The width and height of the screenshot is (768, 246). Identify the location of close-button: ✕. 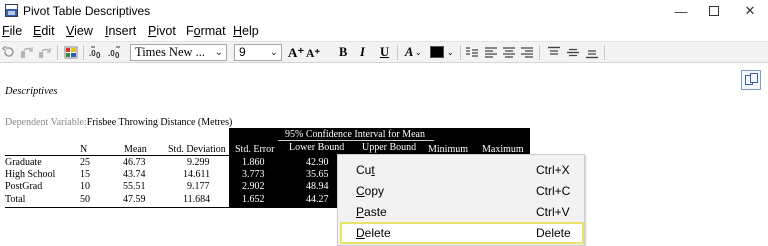
(747, 11).